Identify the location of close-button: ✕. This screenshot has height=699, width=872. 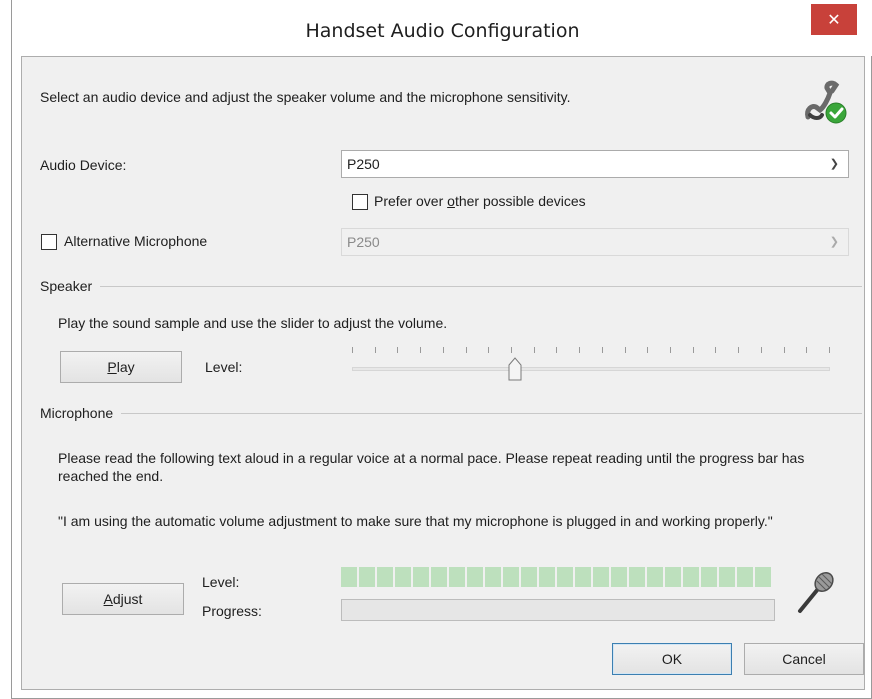
(834, 19).